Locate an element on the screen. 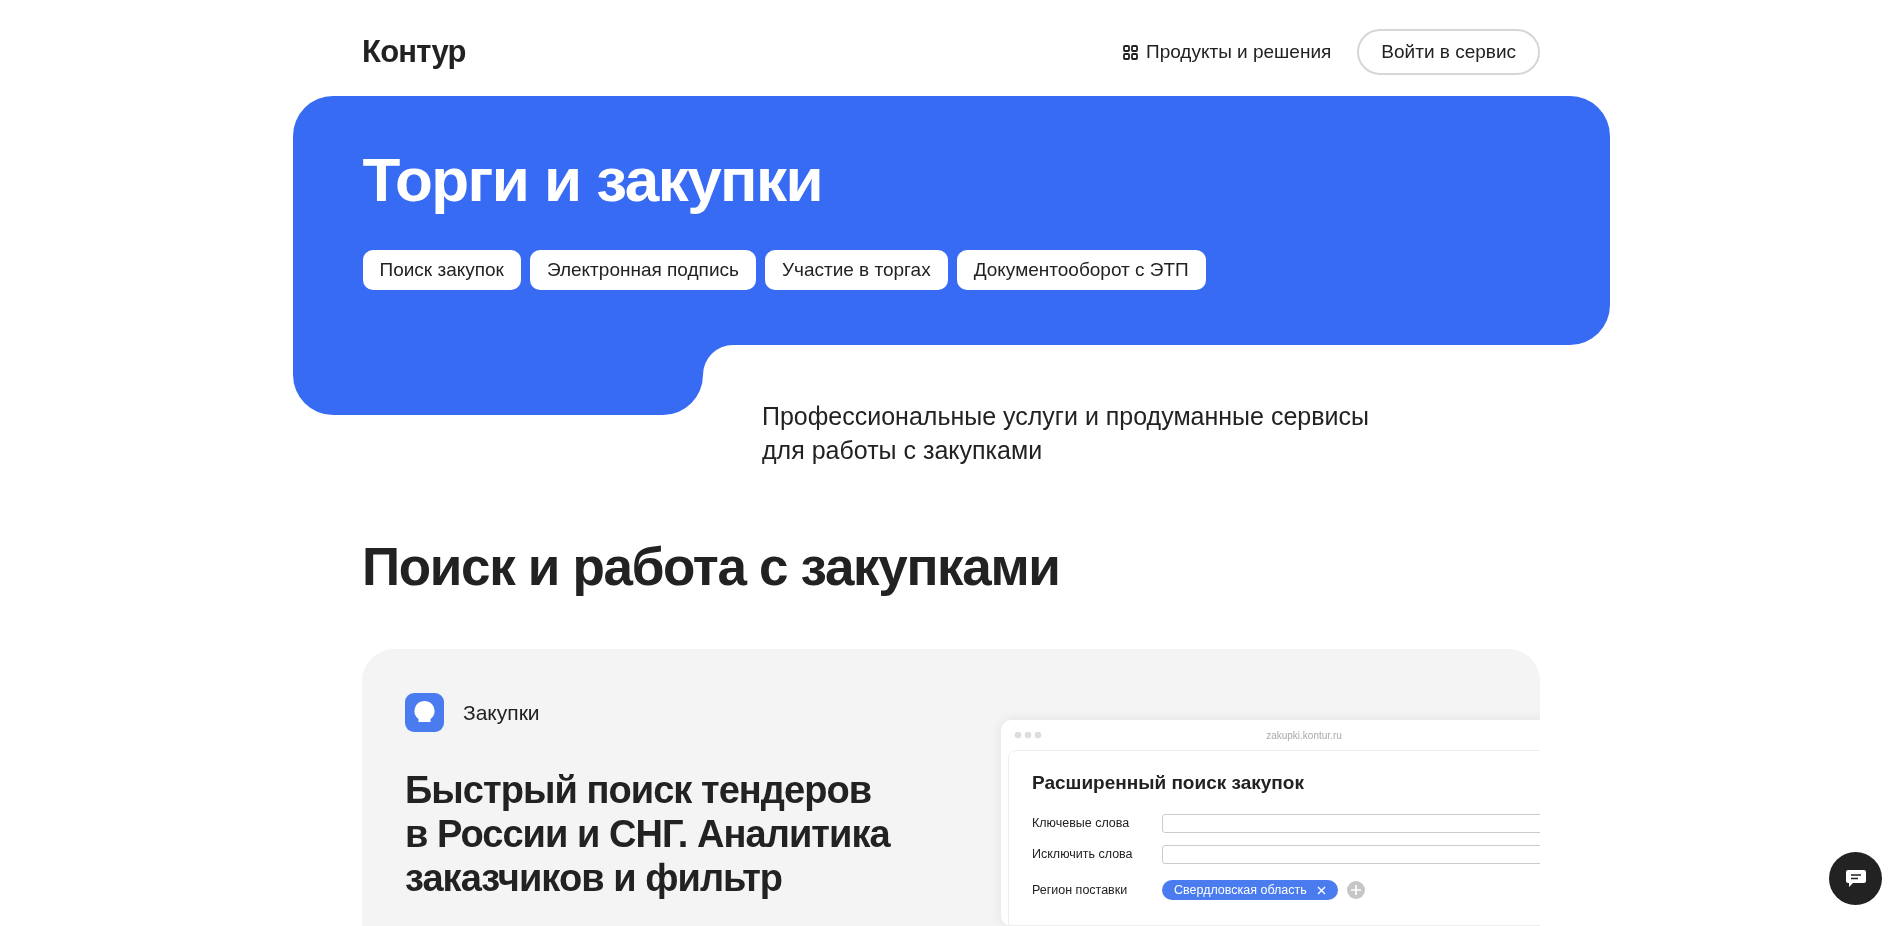  url-text: zakupki.kontur.ru is located at coordinates (1304, 735).